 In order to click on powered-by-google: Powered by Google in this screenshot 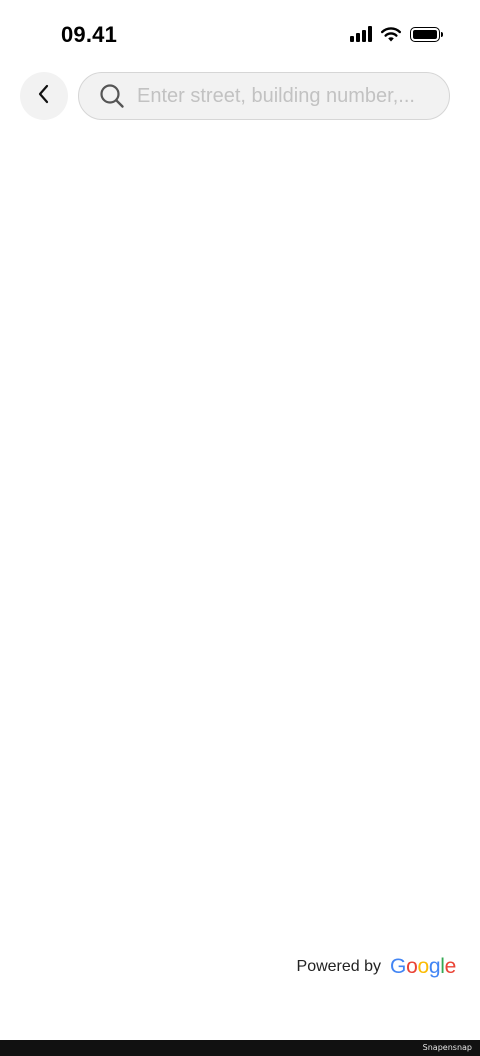, I will do `click(376, 967)`.